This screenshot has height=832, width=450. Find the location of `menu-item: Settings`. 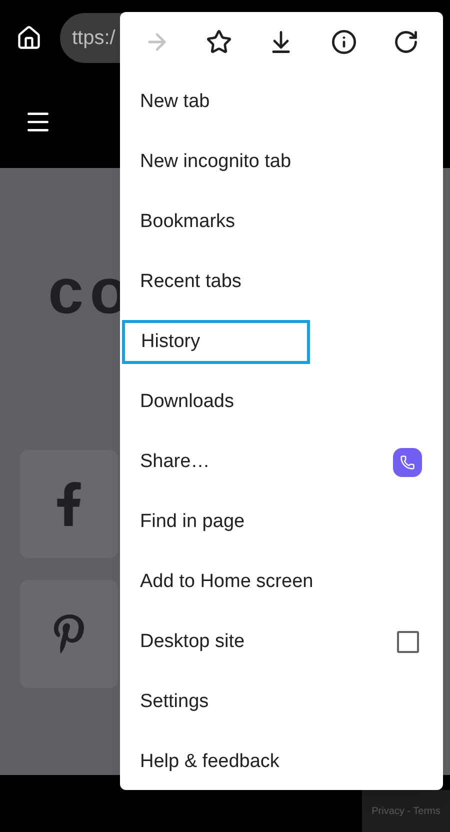

menu-item: Settings is located at coordinates (281, 702).